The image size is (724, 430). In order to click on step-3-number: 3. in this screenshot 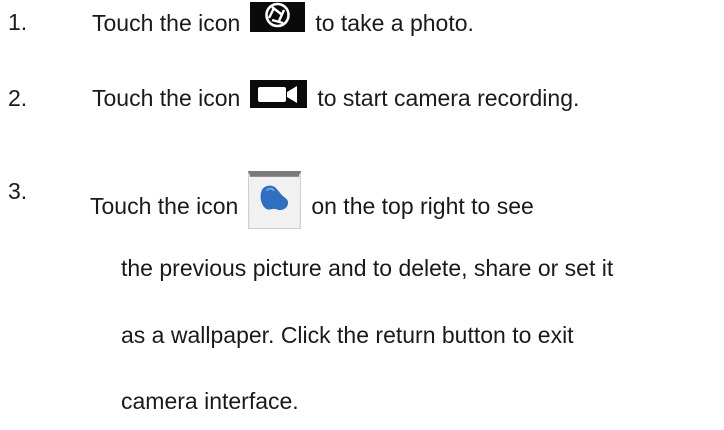, I will do `click(18, 191)`.